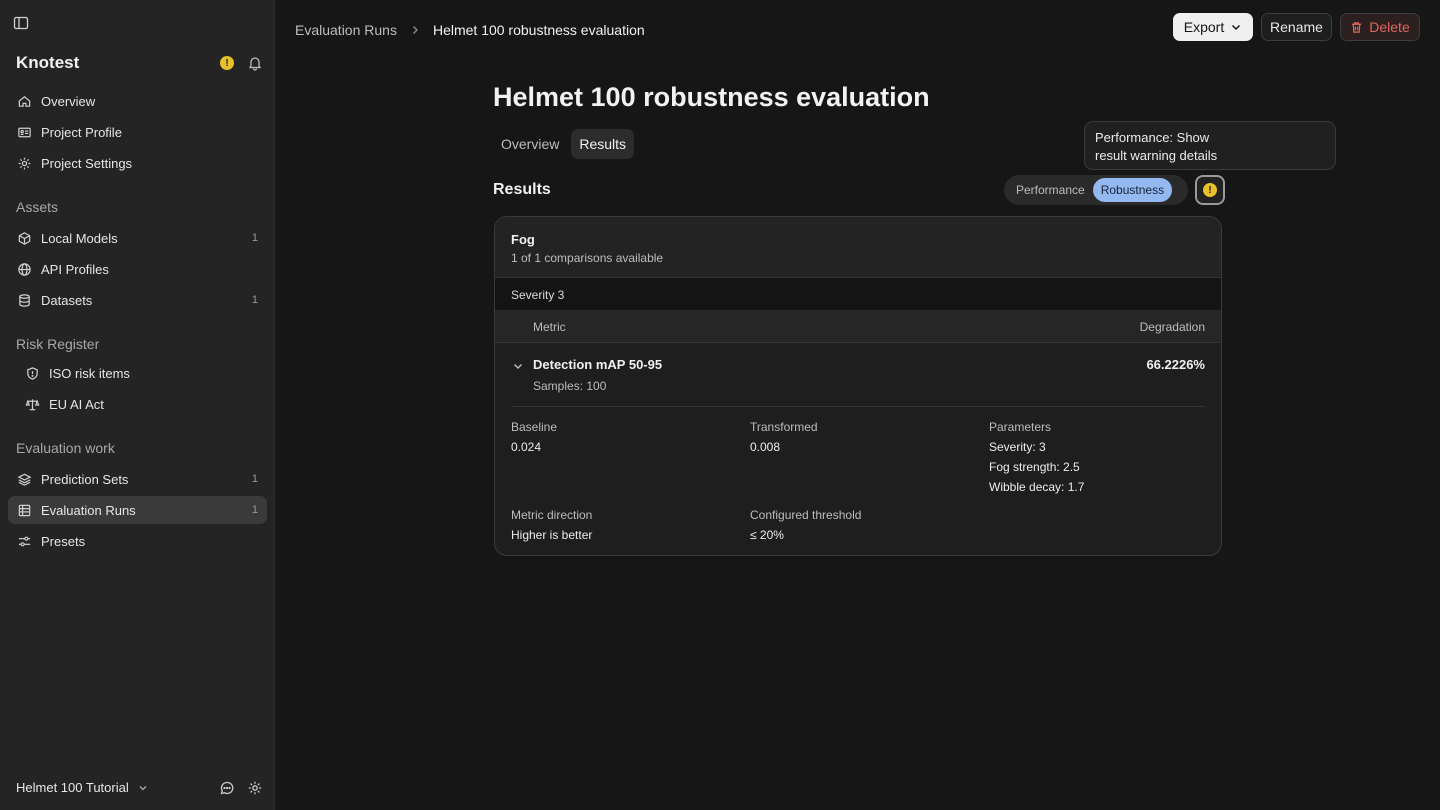 The image size is (1440, 810). What do you see at coordinates (137, 510) in the screenshot?
I see `nav-item-evaluation-runs: Evaluation Runs 1` at bounding box center [137, 510].